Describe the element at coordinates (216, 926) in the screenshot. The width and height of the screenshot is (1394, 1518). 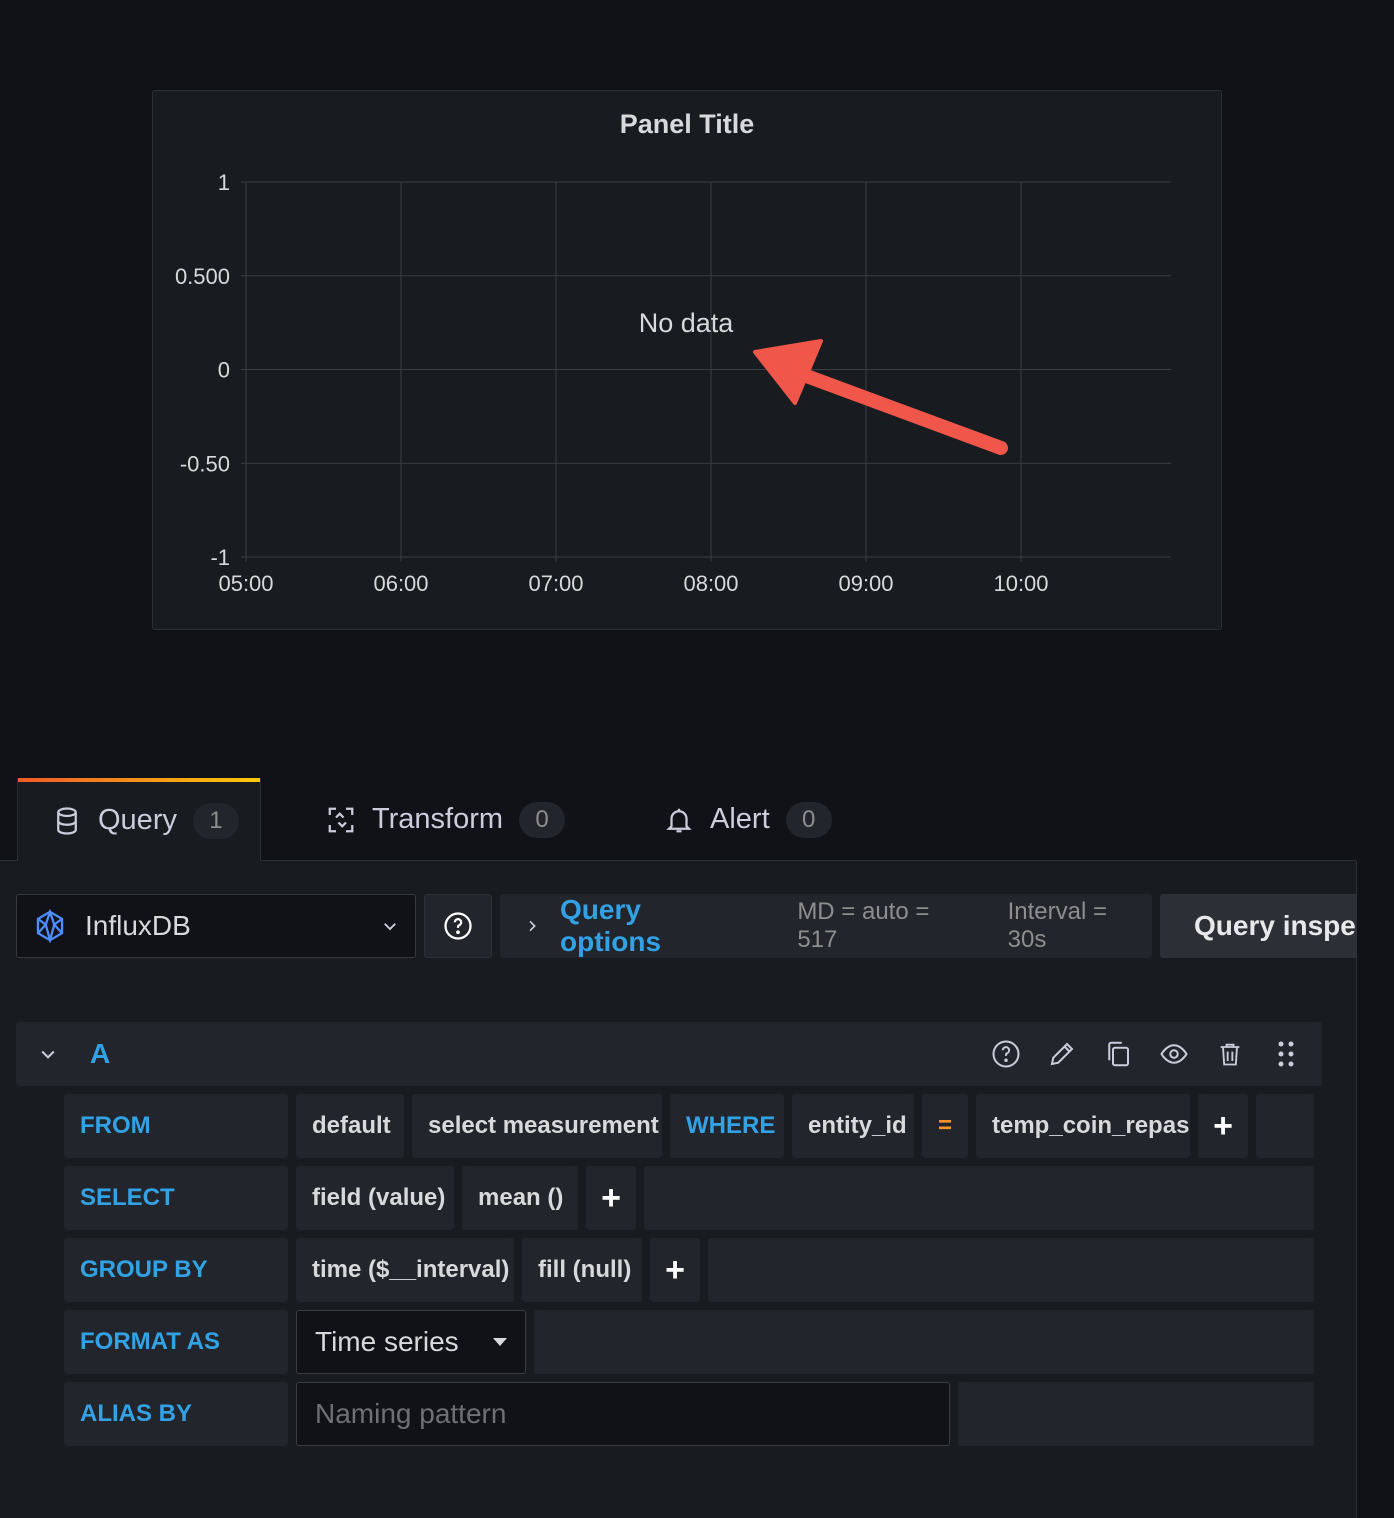
I see `datasource-picker: InfluxDB` at that location.